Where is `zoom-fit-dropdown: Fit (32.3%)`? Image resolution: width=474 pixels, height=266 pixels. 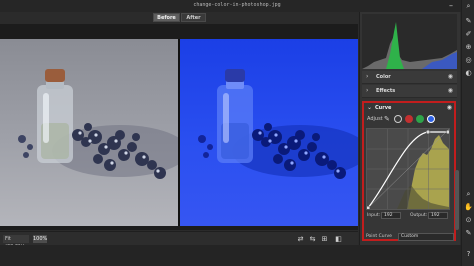
zoom-fit-dropdown: Fit (32.3%) is located at coordinates (16, 242).